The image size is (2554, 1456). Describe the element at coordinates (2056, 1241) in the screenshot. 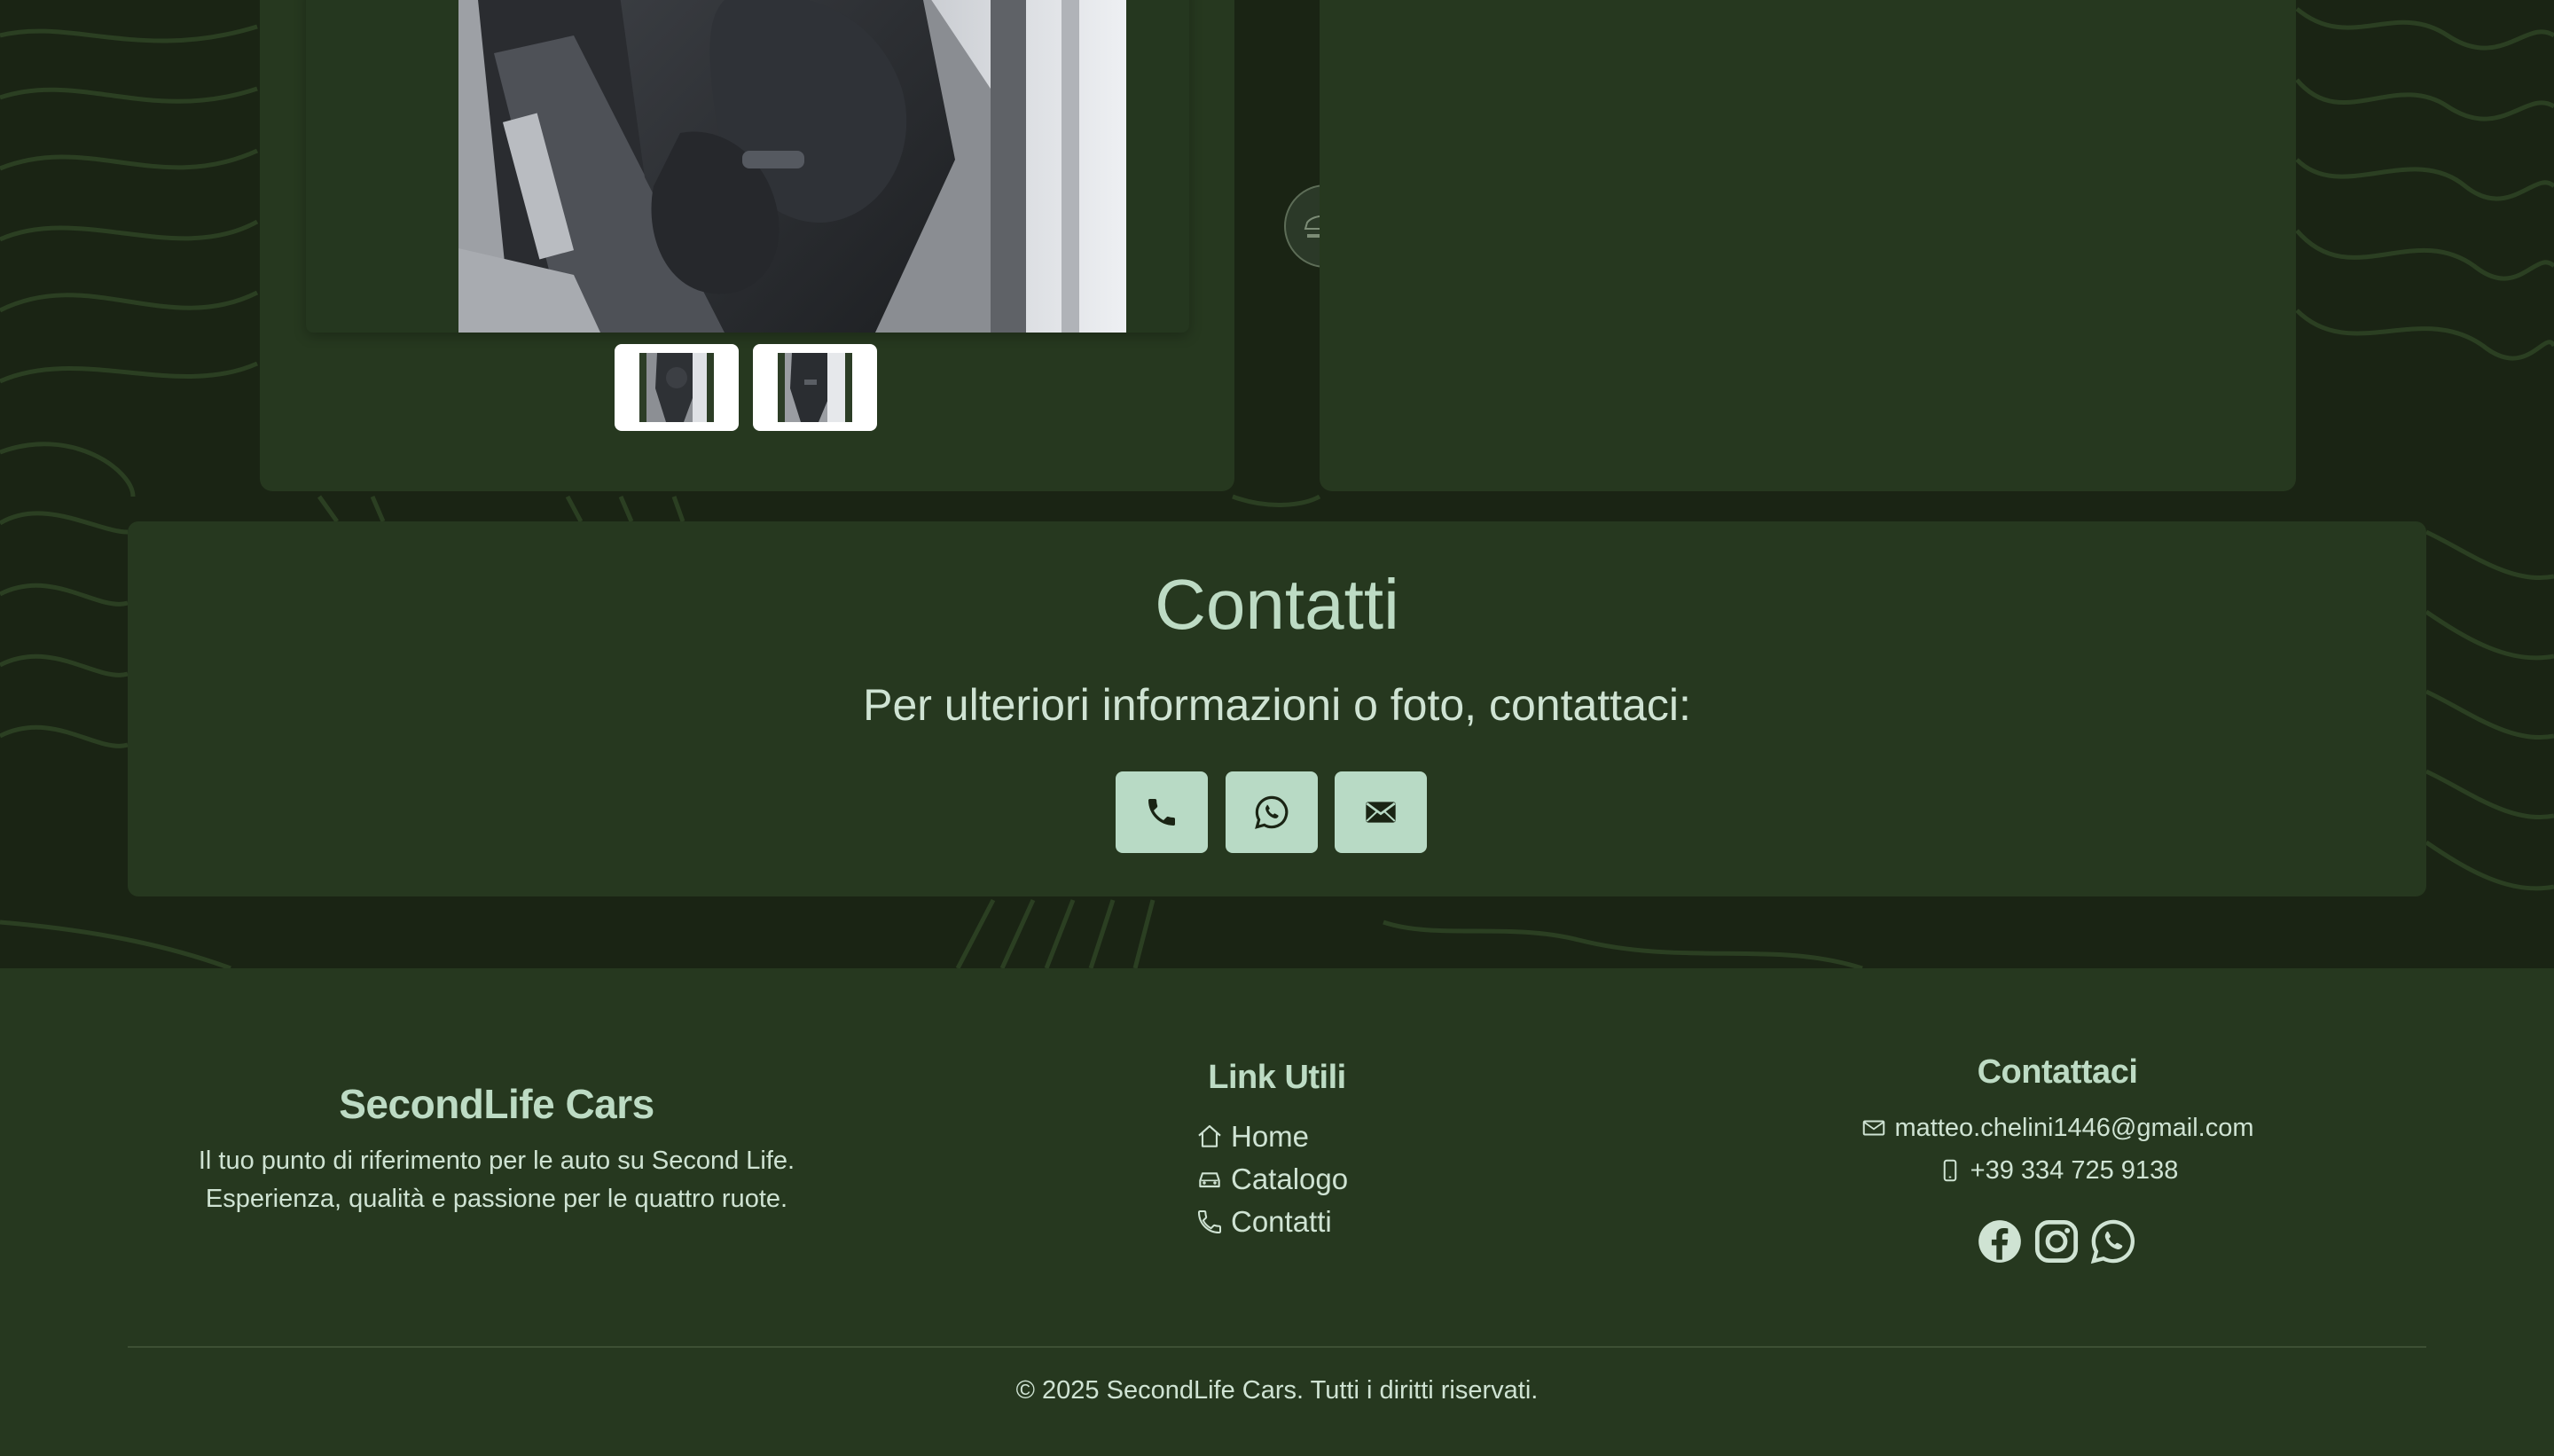

I see `instagram-icon` at that location.